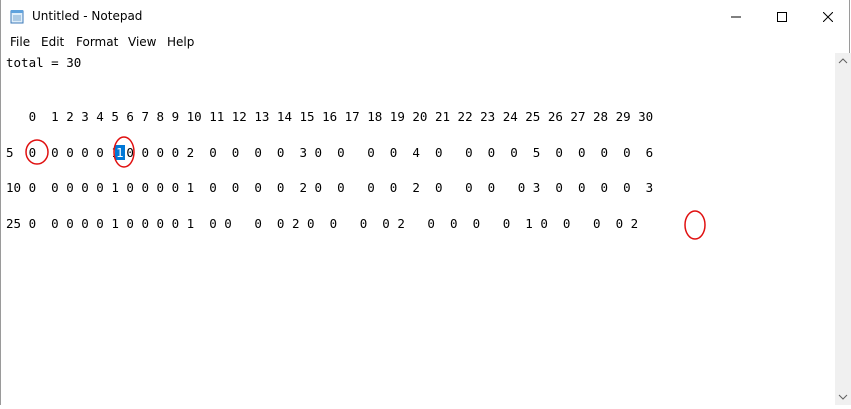 Image resolution: width=851 pixels, height=409 pixels. I want to click on maximize-button, so click(782, 16).